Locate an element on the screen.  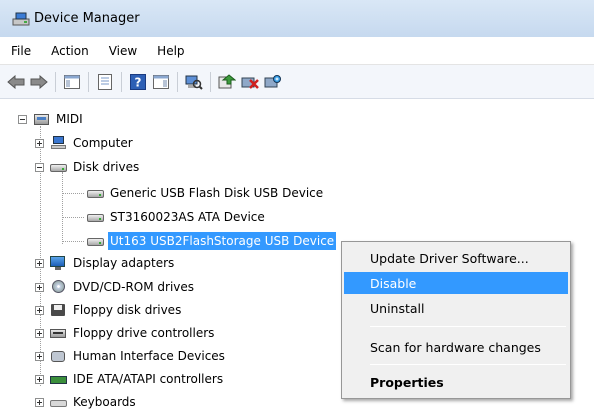
tree-label-selected: Ut163 USB2FlashStorage USB Device is located at coordinates (222, 241).